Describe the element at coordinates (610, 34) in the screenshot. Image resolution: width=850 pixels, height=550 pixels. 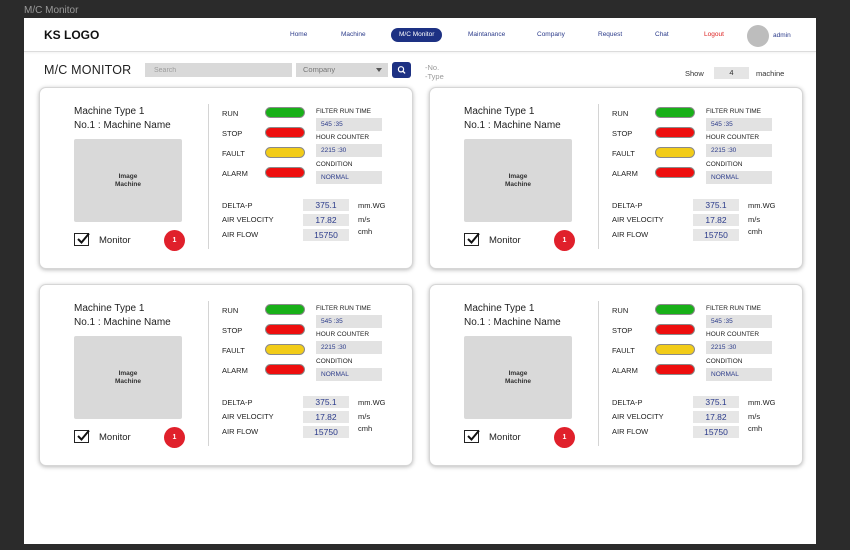
I see `nav-request: Request` at that location.